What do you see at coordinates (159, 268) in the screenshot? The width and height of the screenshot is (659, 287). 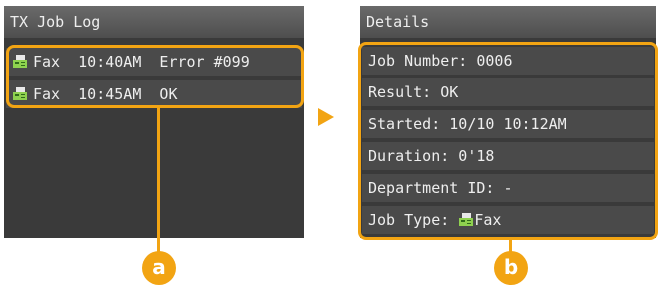 I see `callout-a-badge: a` at bounding box center [159, 268].